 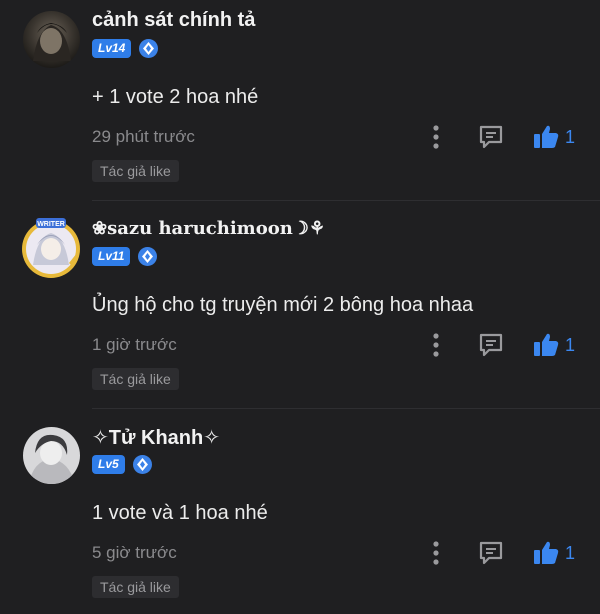 I want to click on level-badge: Lv14, so click(x=112, y=48).